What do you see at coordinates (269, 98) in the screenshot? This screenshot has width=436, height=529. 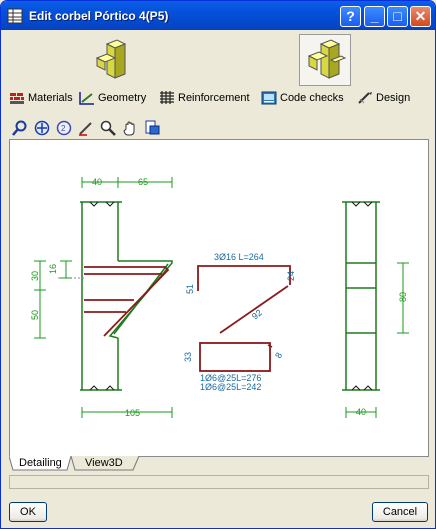 I see `code-checks-icon` at bounding box center [269, 98].